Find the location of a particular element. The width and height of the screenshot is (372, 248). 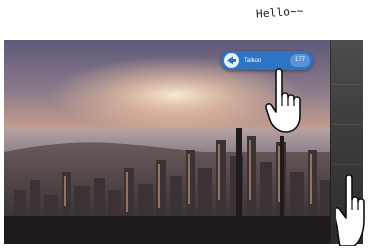

talk-button-label: Talkon is located at coordinates (253, 60).